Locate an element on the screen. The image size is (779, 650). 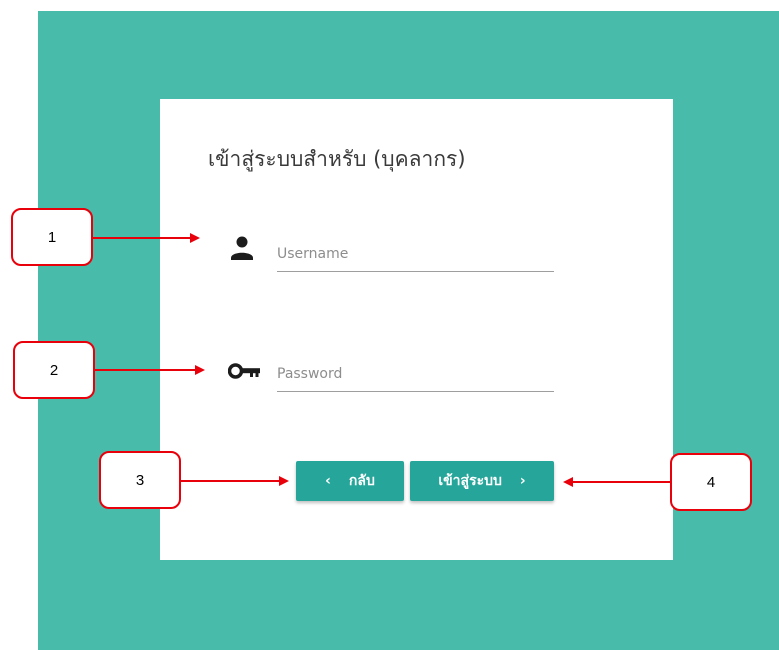
username-row is located at coordinates (391, 252).